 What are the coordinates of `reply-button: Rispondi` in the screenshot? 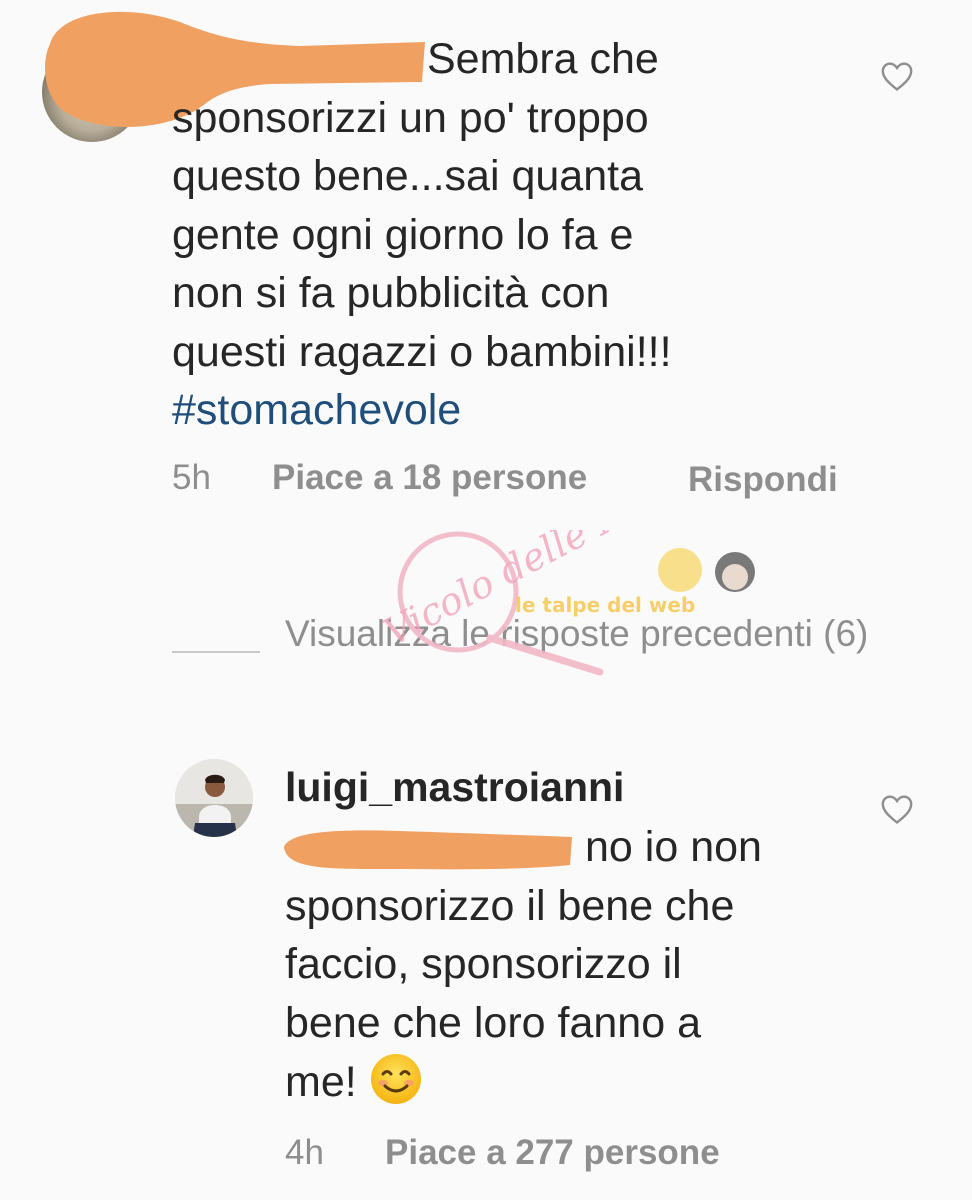 It's located at (763, 480).